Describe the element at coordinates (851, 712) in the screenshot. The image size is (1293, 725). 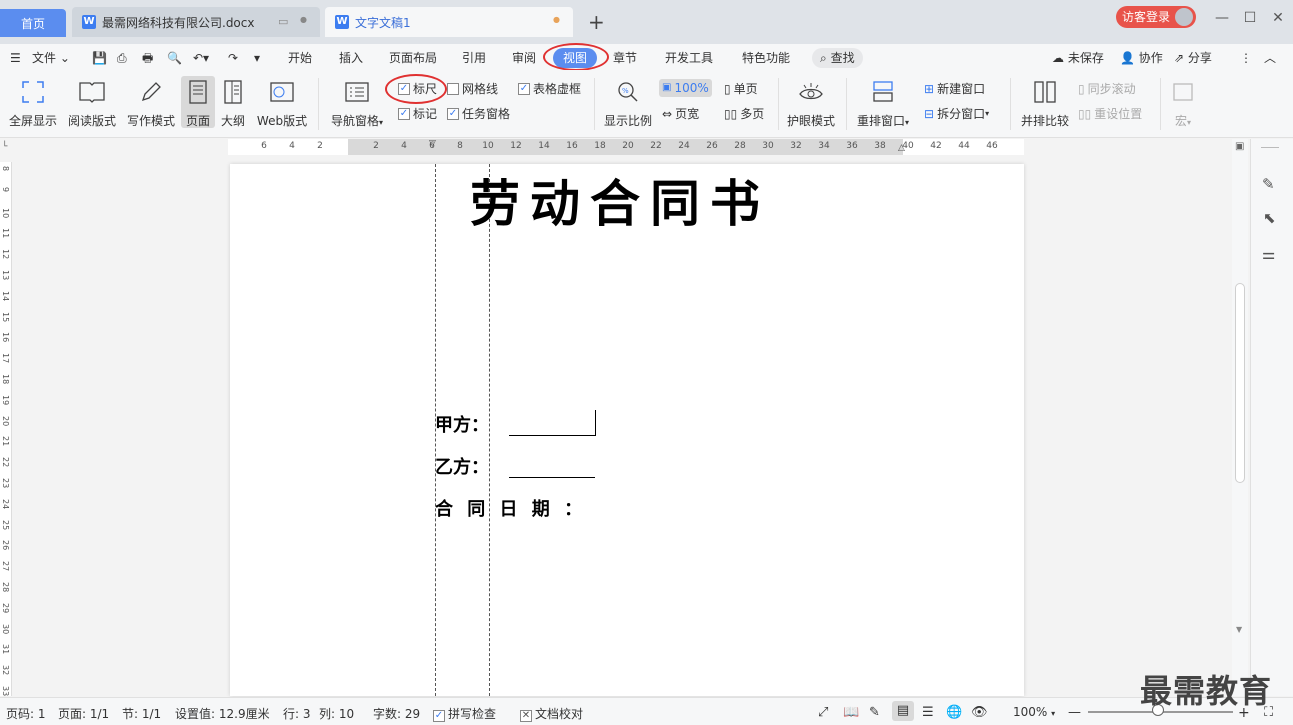
I see `reading-status-icon: 📖` at that location.